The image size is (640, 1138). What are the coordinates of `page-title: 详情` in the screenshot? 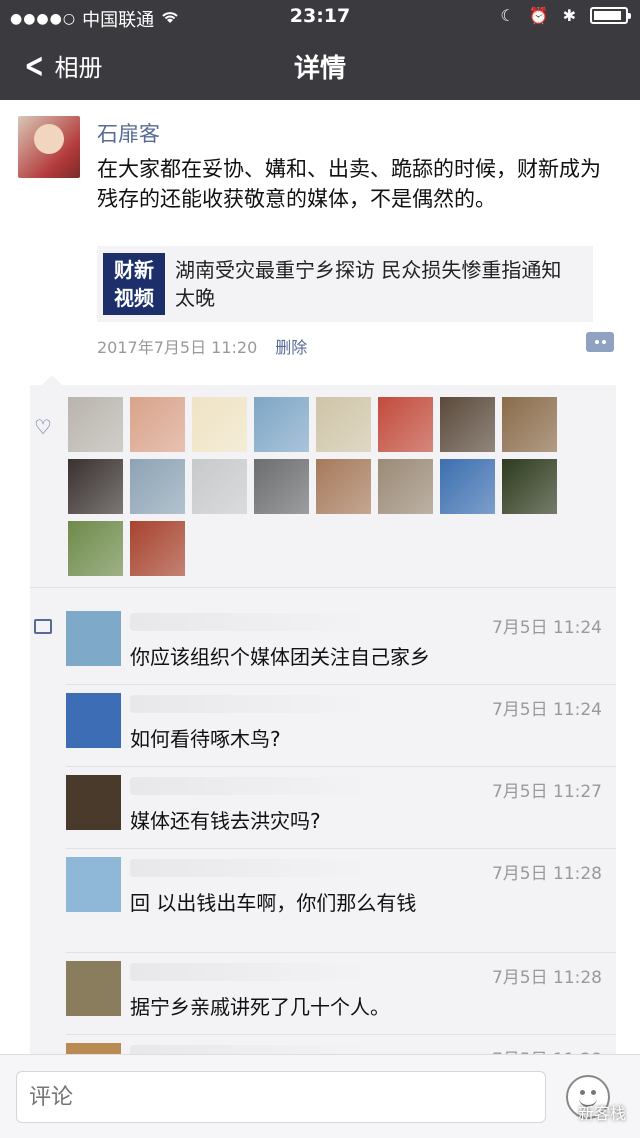 It's located at (319, 69).